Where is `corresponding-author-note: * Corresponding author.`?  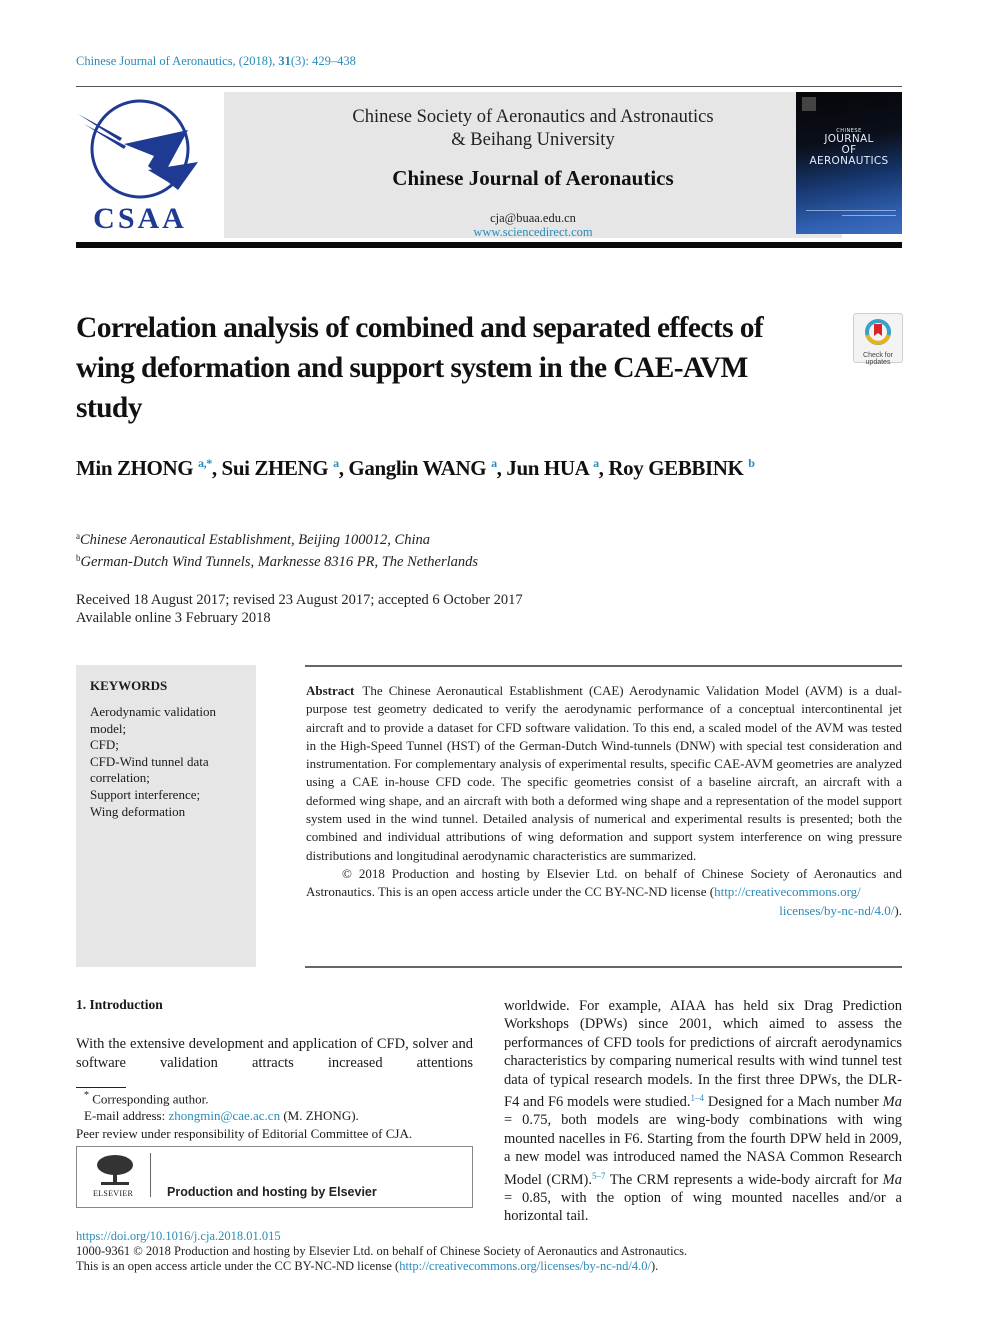
corresponding-author-note: * Corresponding author. is located at coordinates (146, 1098).